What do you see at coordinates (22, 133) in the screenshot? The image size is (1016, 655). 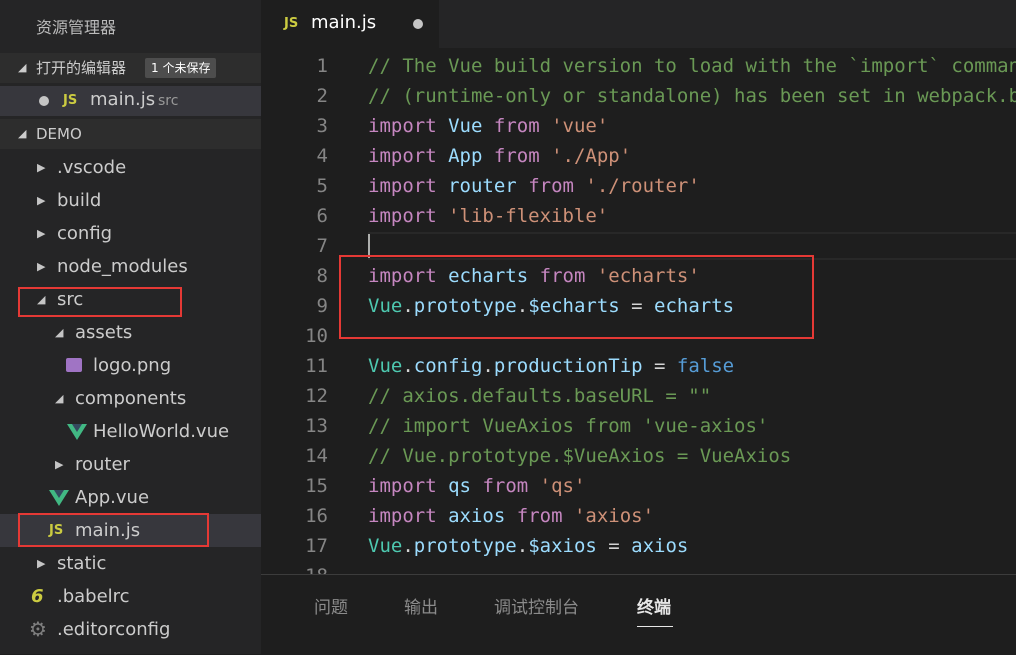 I see `chevron-down-icon: ◢` at bounding box center [22, 133].